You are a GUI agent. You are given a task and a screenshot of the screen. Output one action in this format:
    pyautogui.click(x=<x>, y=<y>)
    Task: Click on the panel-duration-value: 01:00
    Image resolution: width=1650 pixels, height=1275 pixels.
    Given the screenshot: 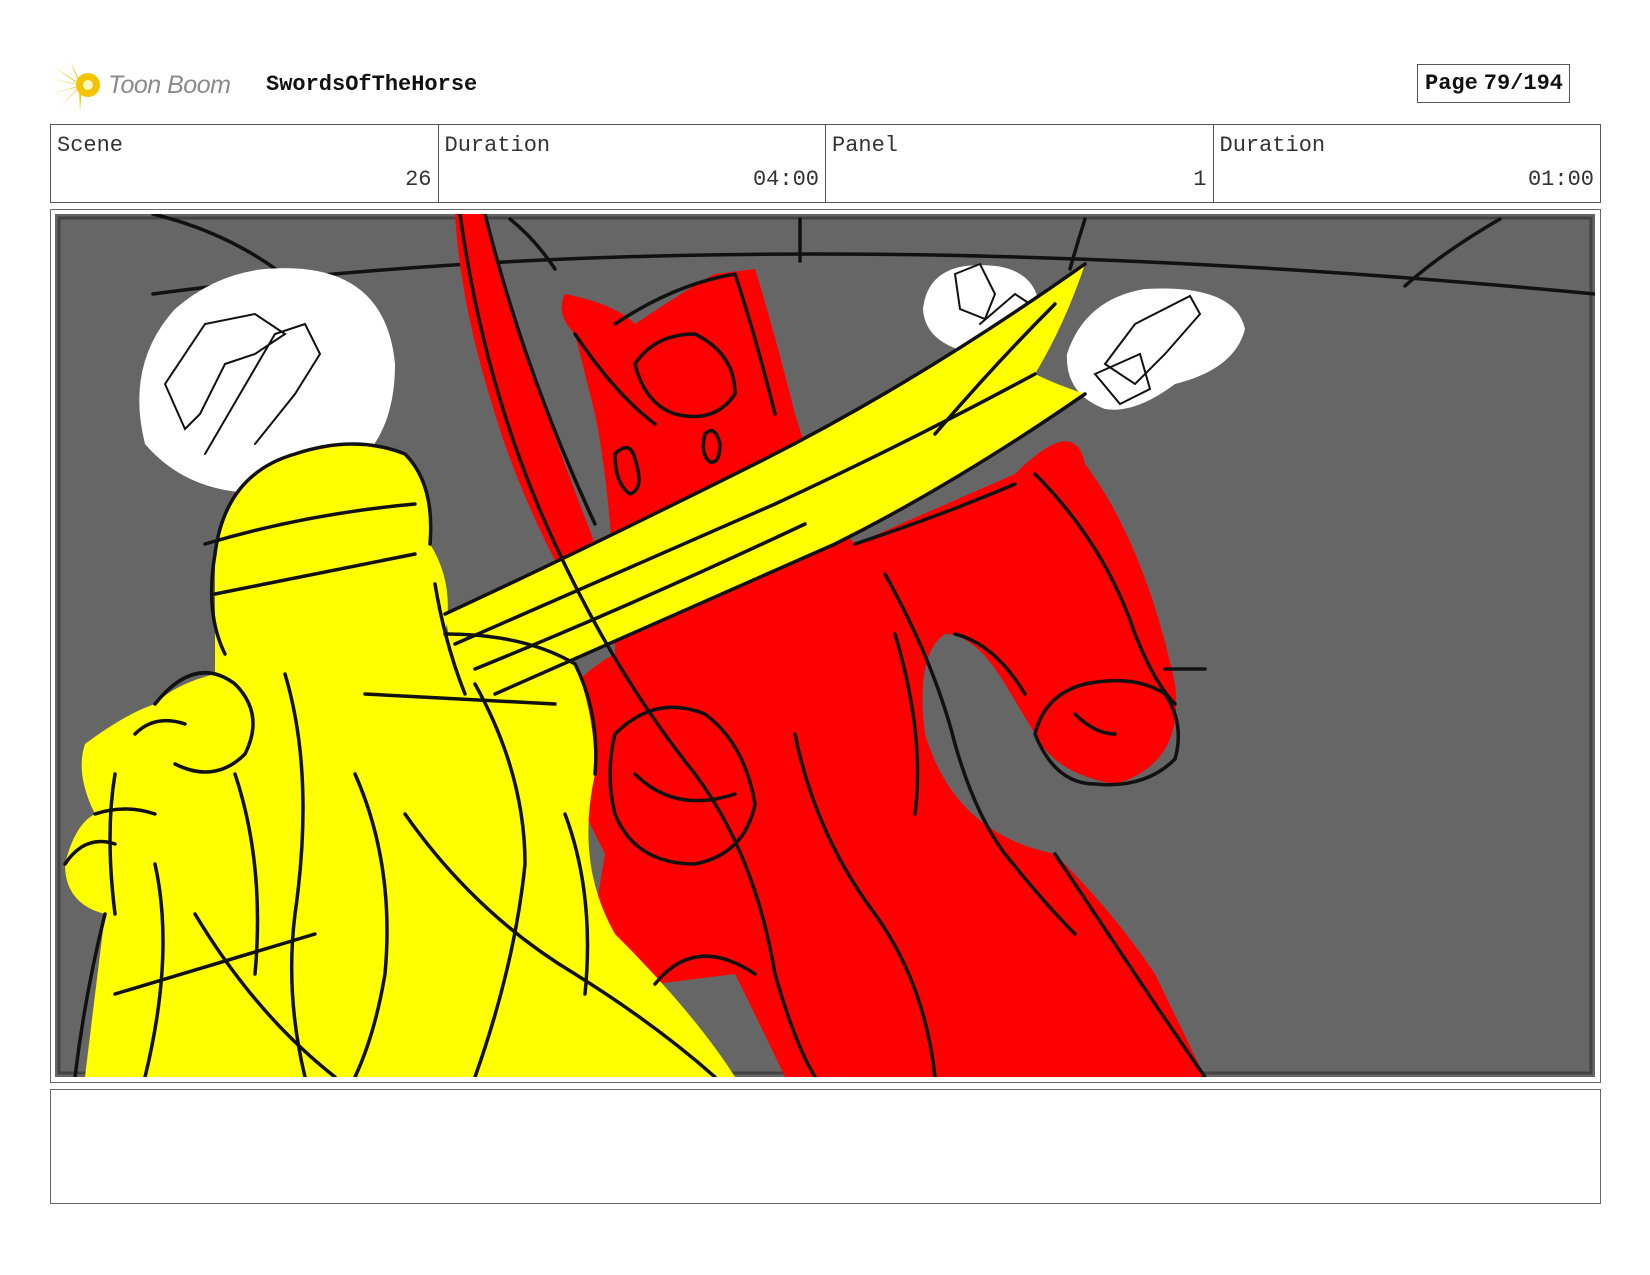 What is the action you would take?
    pyautogui.click(x=1560, y=179)
    